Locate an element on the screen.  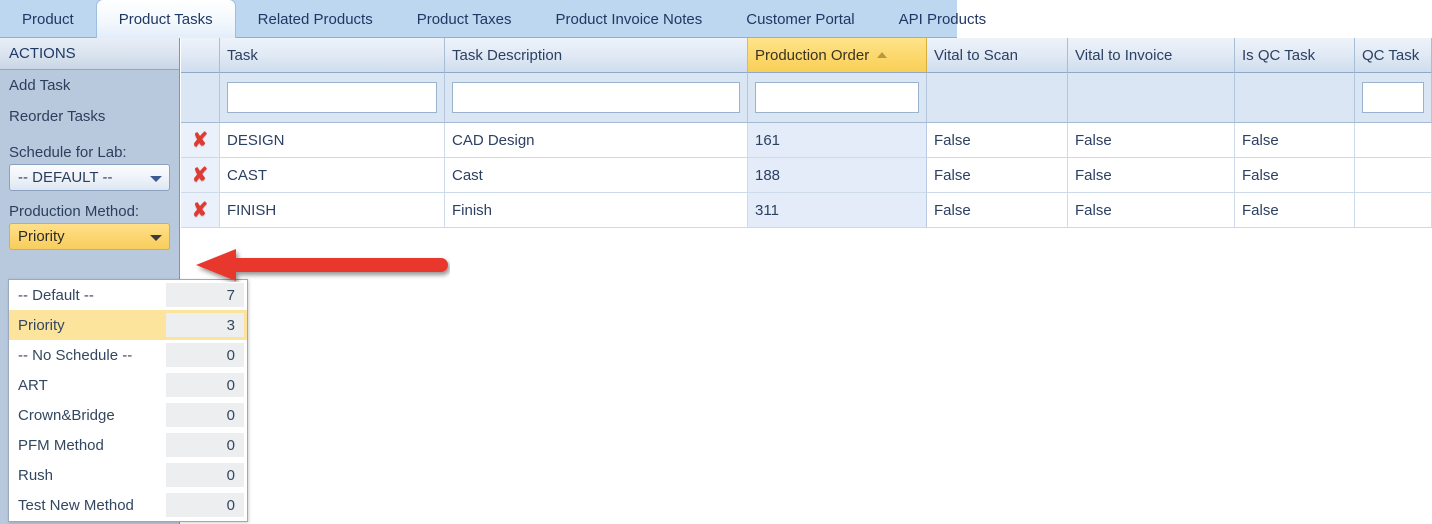
tab-label: Product Taxes is located at coordinates (464, 19).